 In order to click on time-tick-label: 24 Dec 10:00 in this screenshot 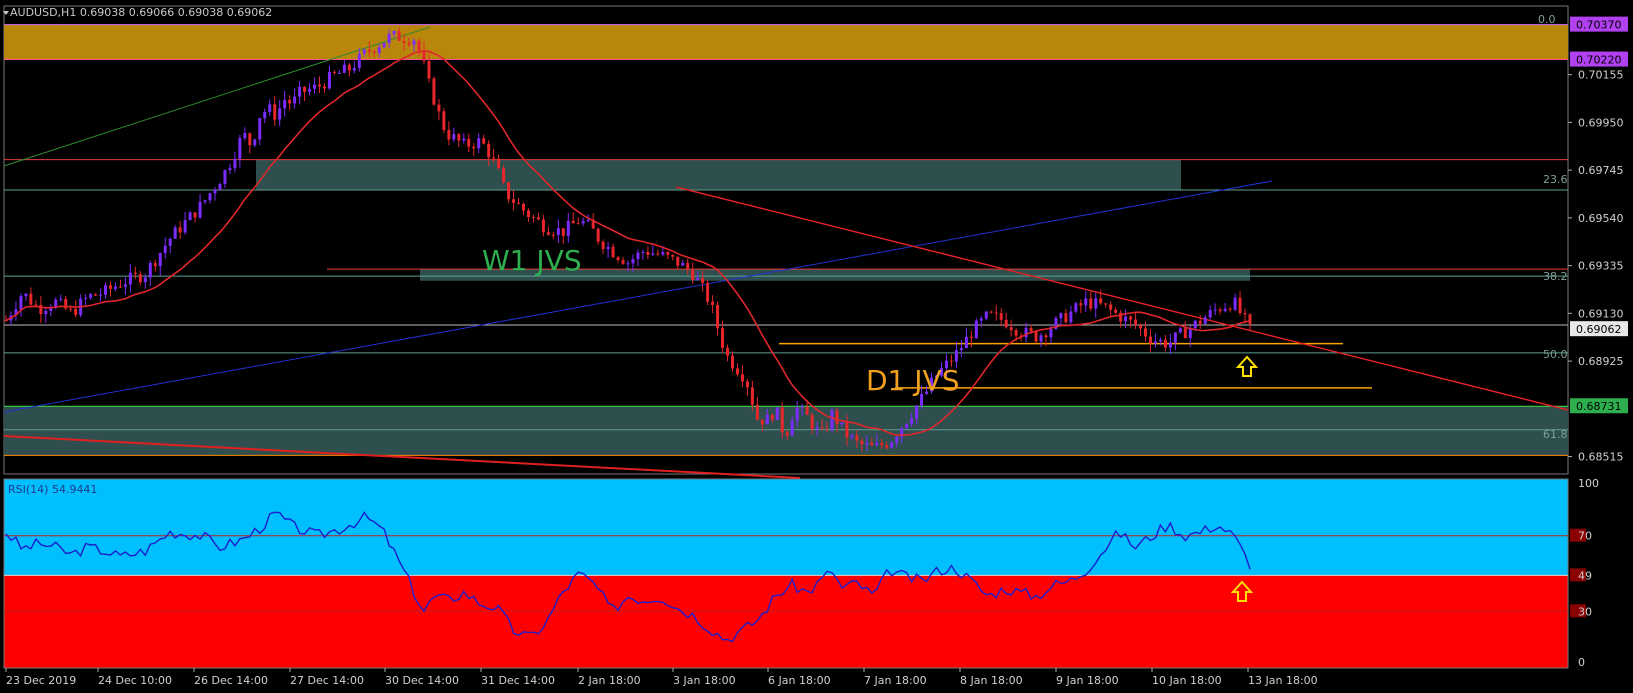, I will do `click(135, 680)`.